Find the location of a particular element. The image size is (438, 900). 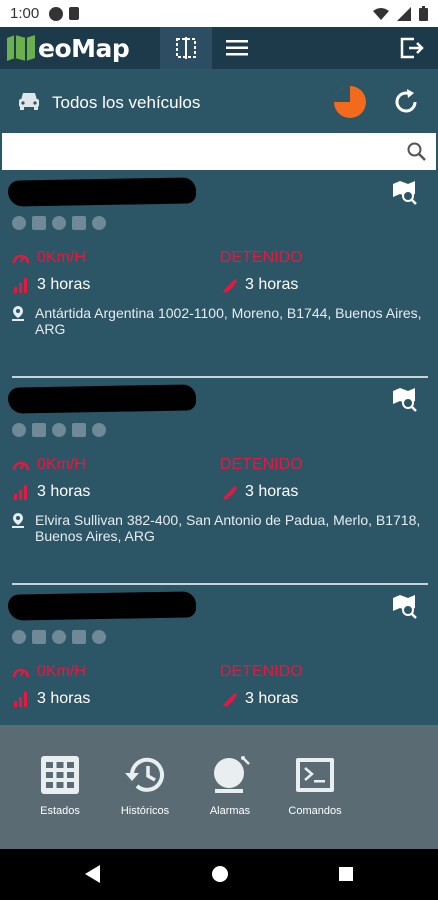

logo-text: eoMap is located at coordinates (84, 48).